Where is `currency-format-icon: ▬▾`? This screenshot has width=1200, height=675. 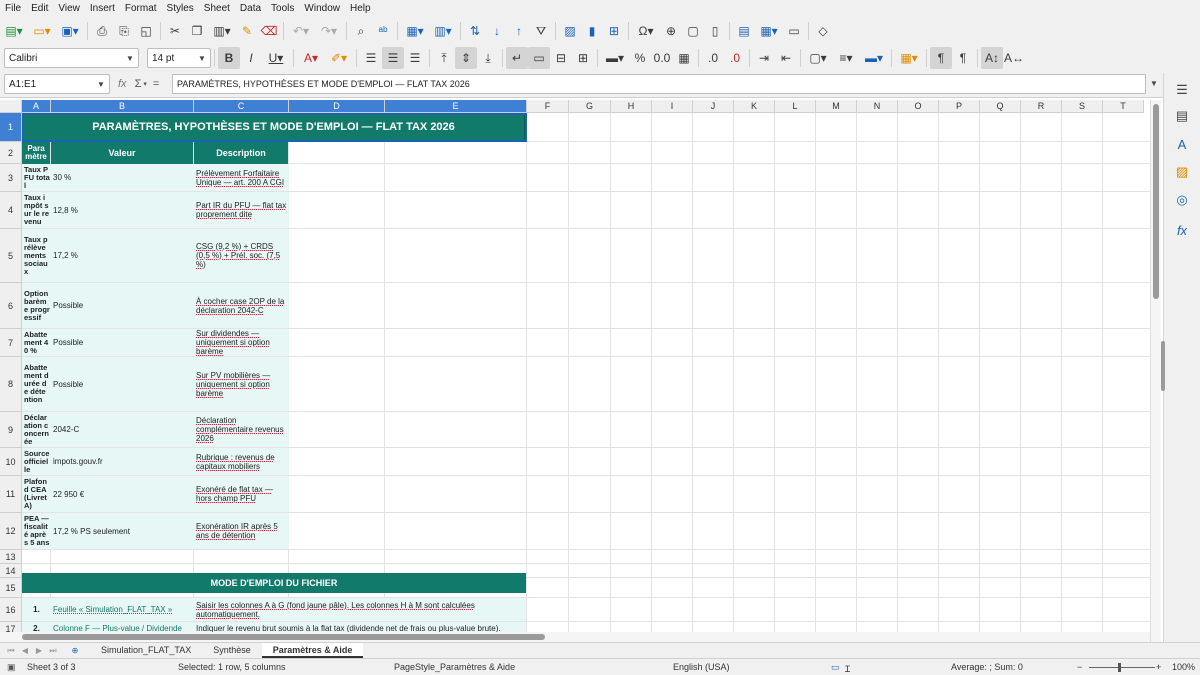 currency-format-icon: ▬▾ is located at coordinates (615, 58).